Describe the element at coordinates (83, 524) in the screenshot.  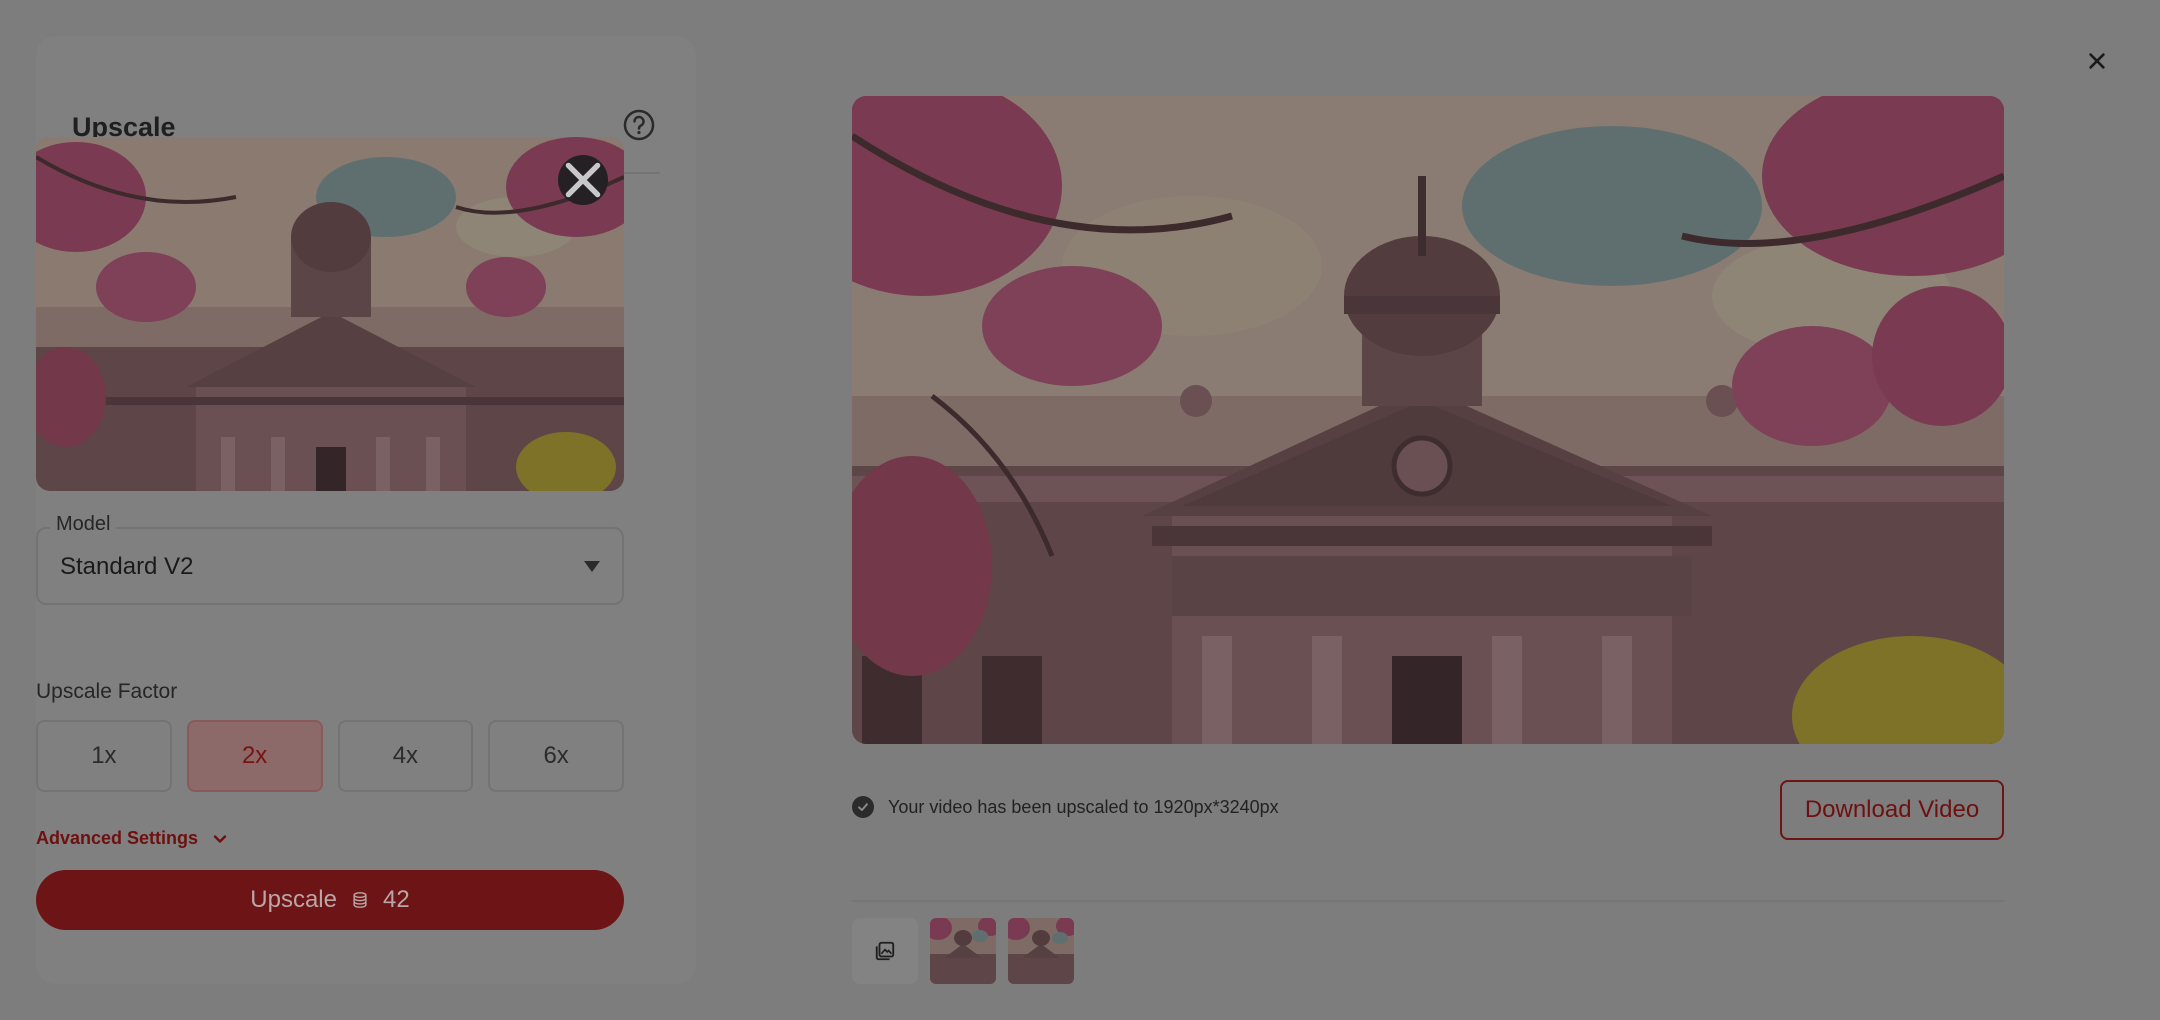
I see `model-label: Model` at that location.